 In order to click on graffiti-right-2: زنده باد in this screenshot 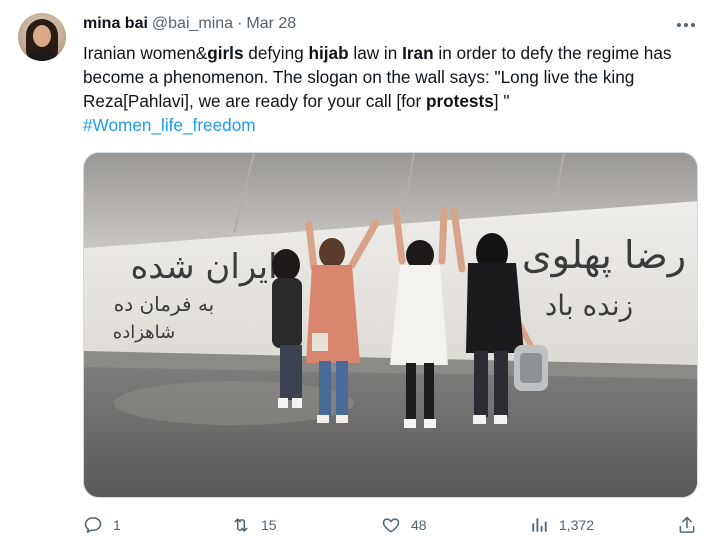, I will do `click(589, 305)`.